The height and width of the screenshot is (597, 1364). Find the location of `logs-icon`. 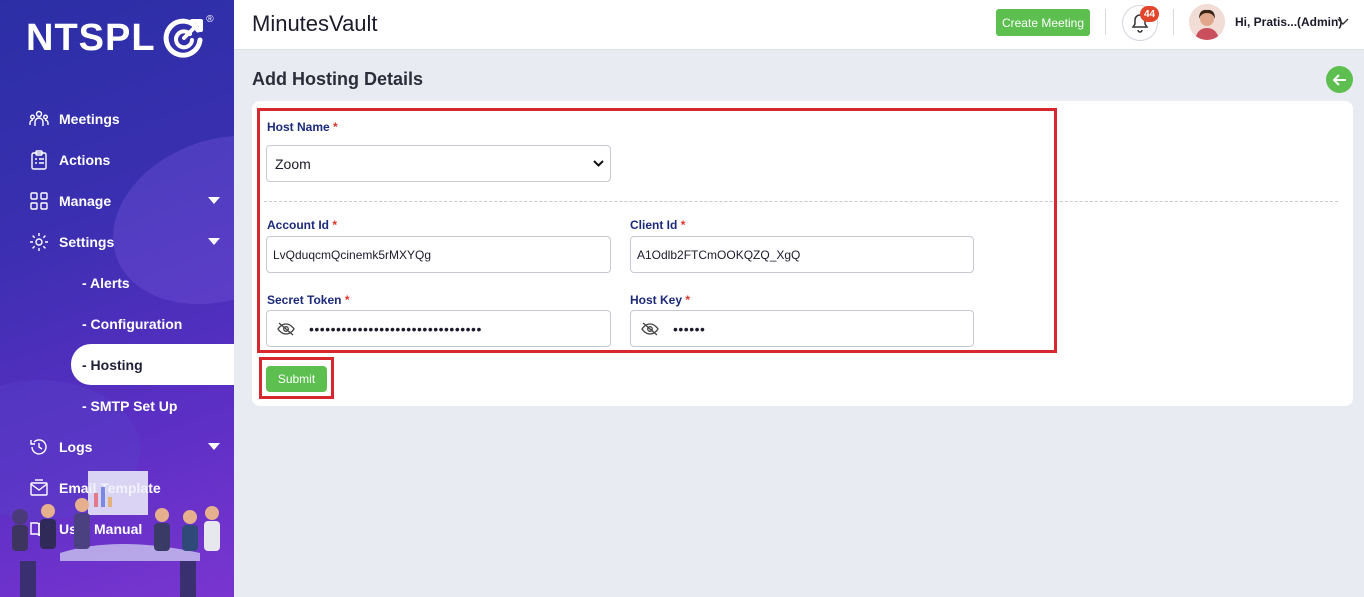

logs-icon is located at coordinates (39, 447).